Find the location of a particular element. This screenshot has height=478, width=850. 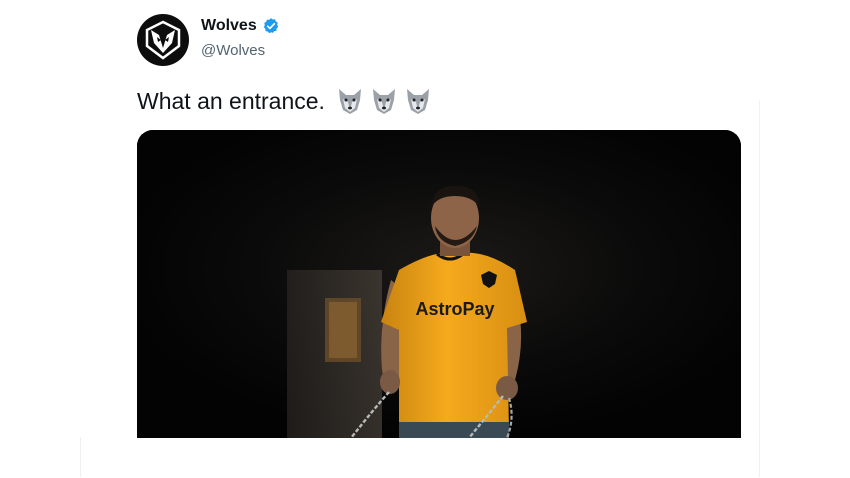

shirt-sponsor-text: AstroPay is located at coordinates (454, 309).